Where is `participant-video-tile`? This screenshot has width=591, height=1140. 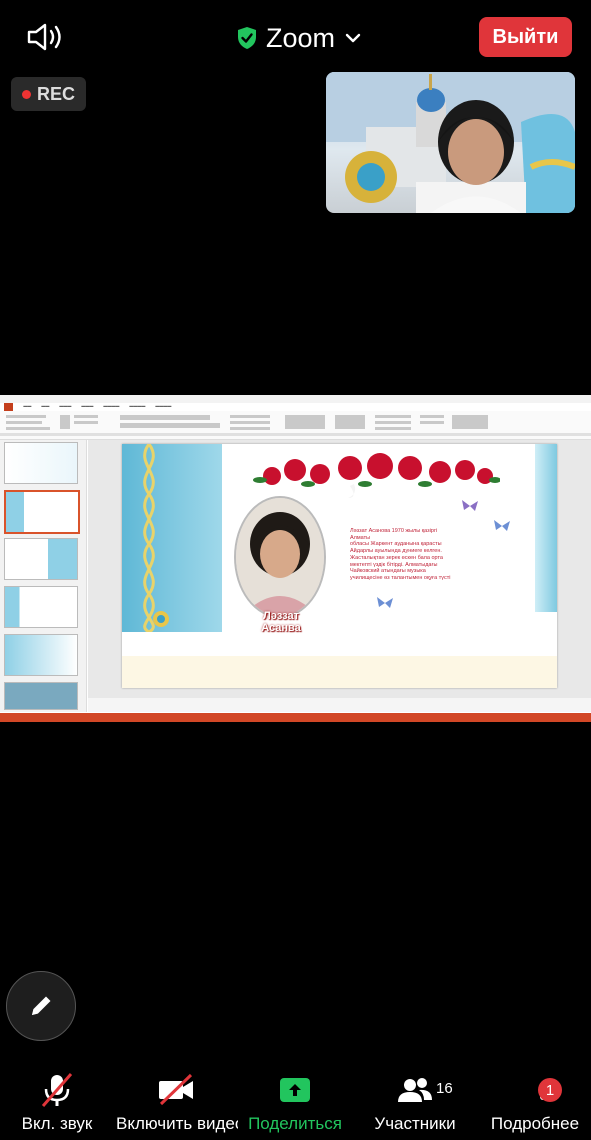 participant-video-tile is located at coordinates (450, 142).